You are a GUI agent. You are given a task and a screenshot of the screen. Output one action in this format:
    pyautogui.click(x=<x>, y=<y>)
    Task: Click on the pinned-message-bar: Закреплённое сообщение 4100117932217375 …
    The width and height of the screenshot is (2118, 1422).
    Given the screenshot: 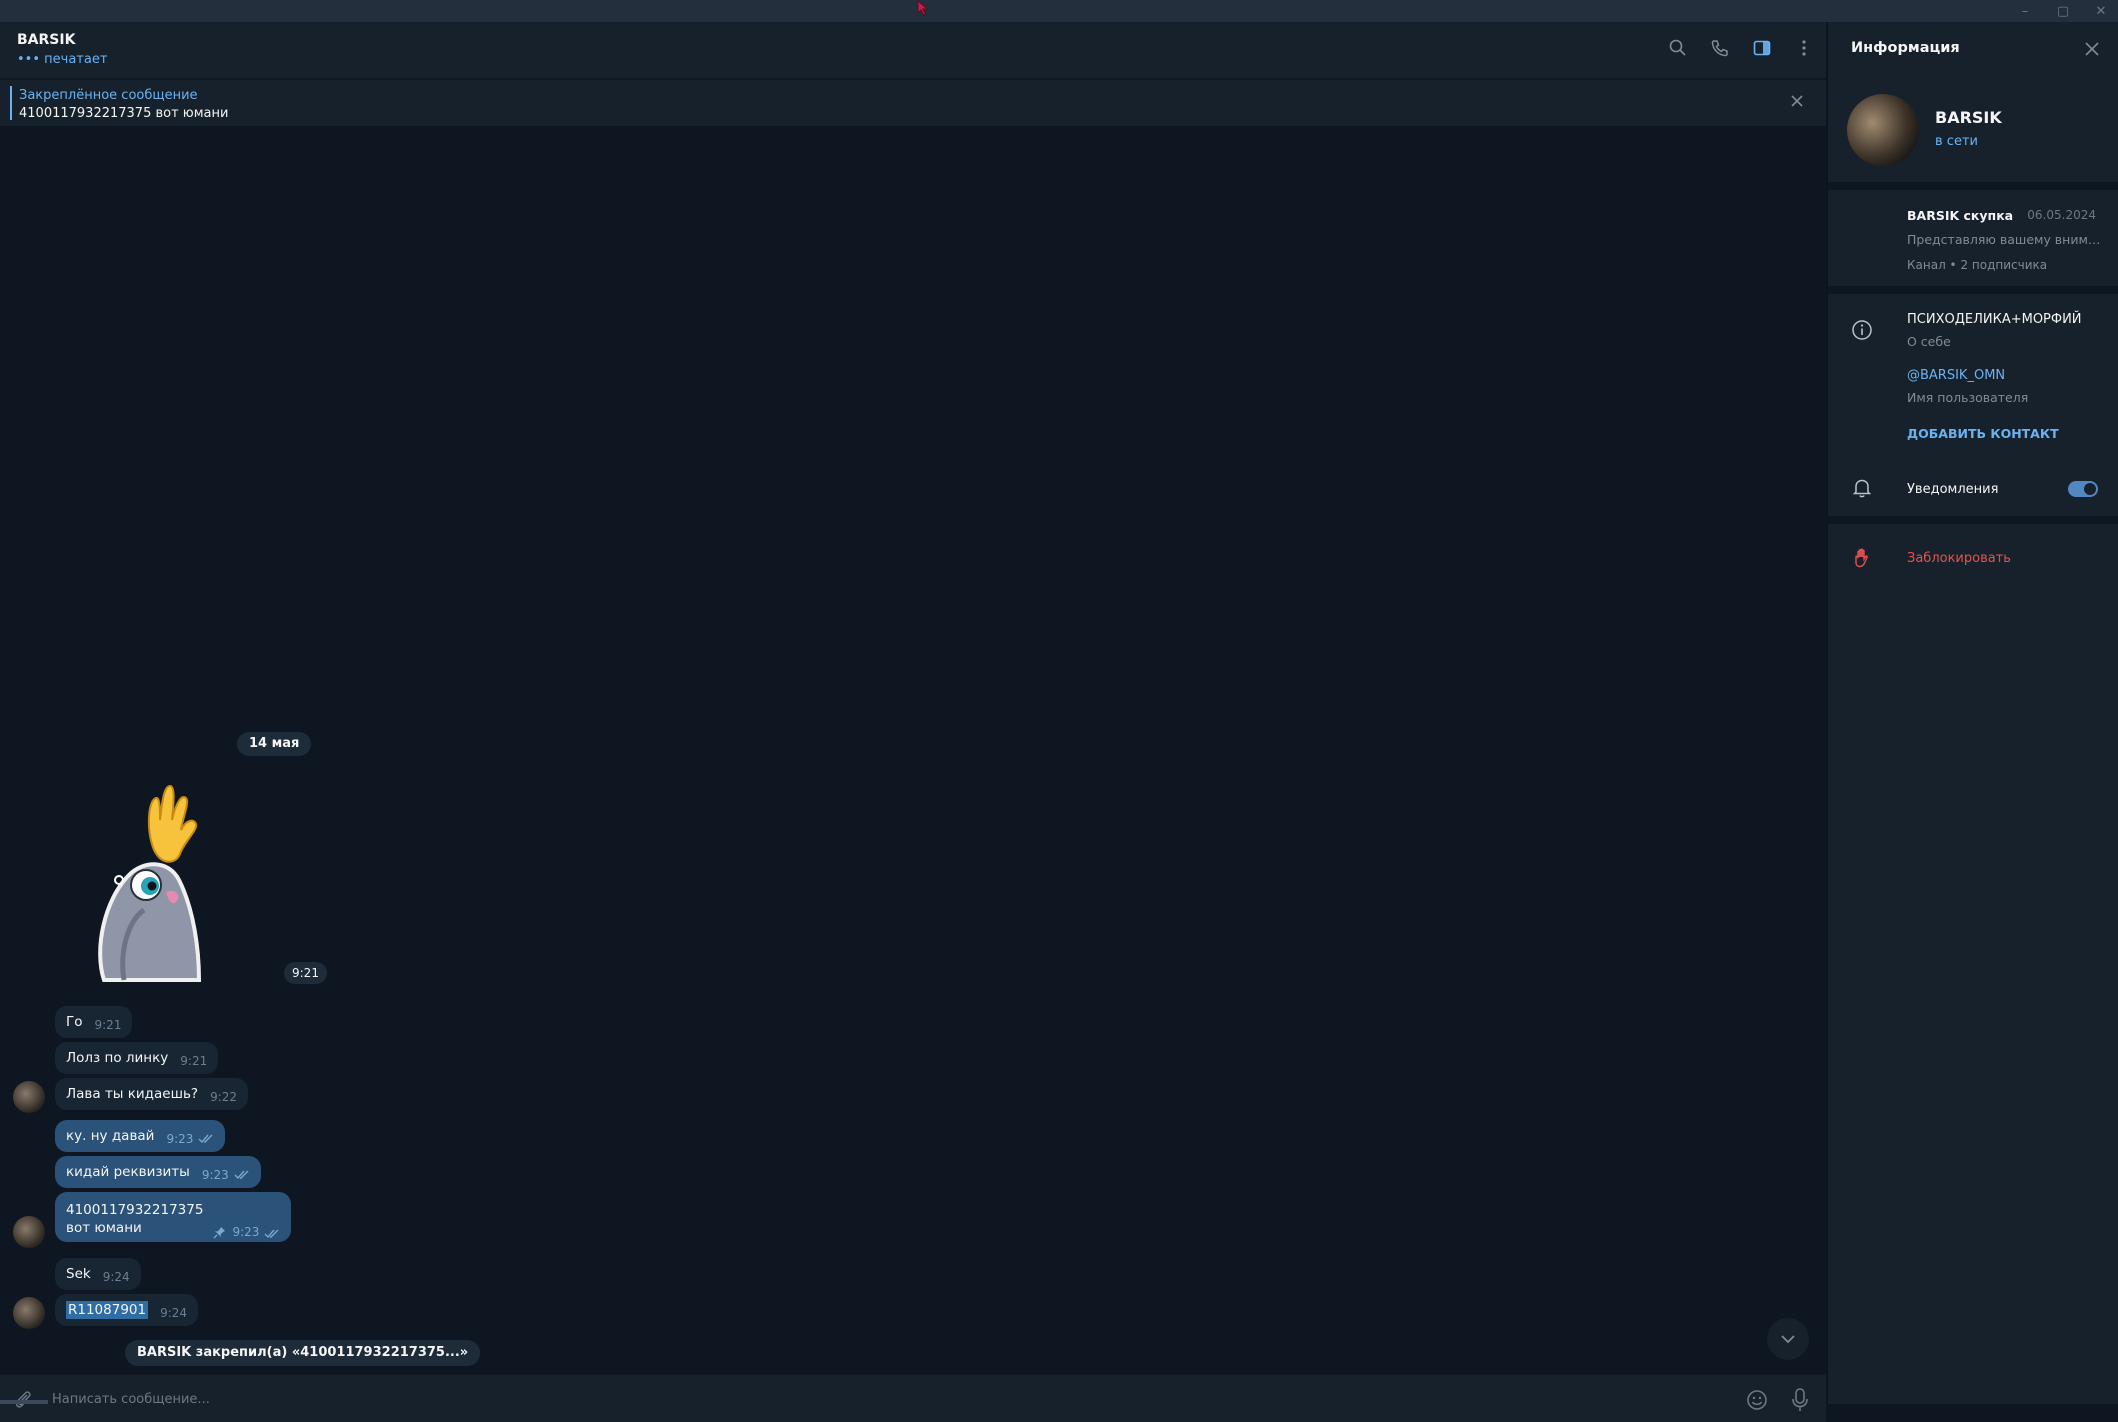 What is the action you would take?
    pyautogui.click(x=913, y=103)
    